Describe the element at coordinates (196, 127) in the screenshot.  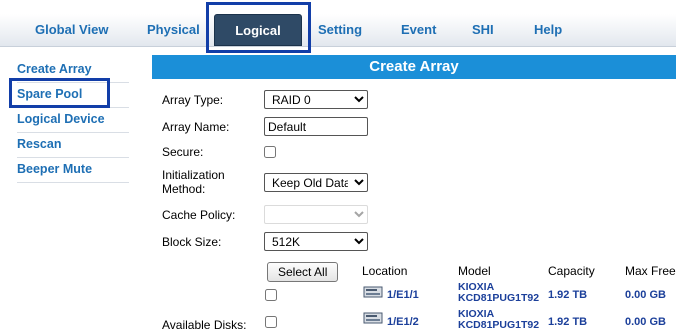
I see `array-name-label: Array Name:` at that location.